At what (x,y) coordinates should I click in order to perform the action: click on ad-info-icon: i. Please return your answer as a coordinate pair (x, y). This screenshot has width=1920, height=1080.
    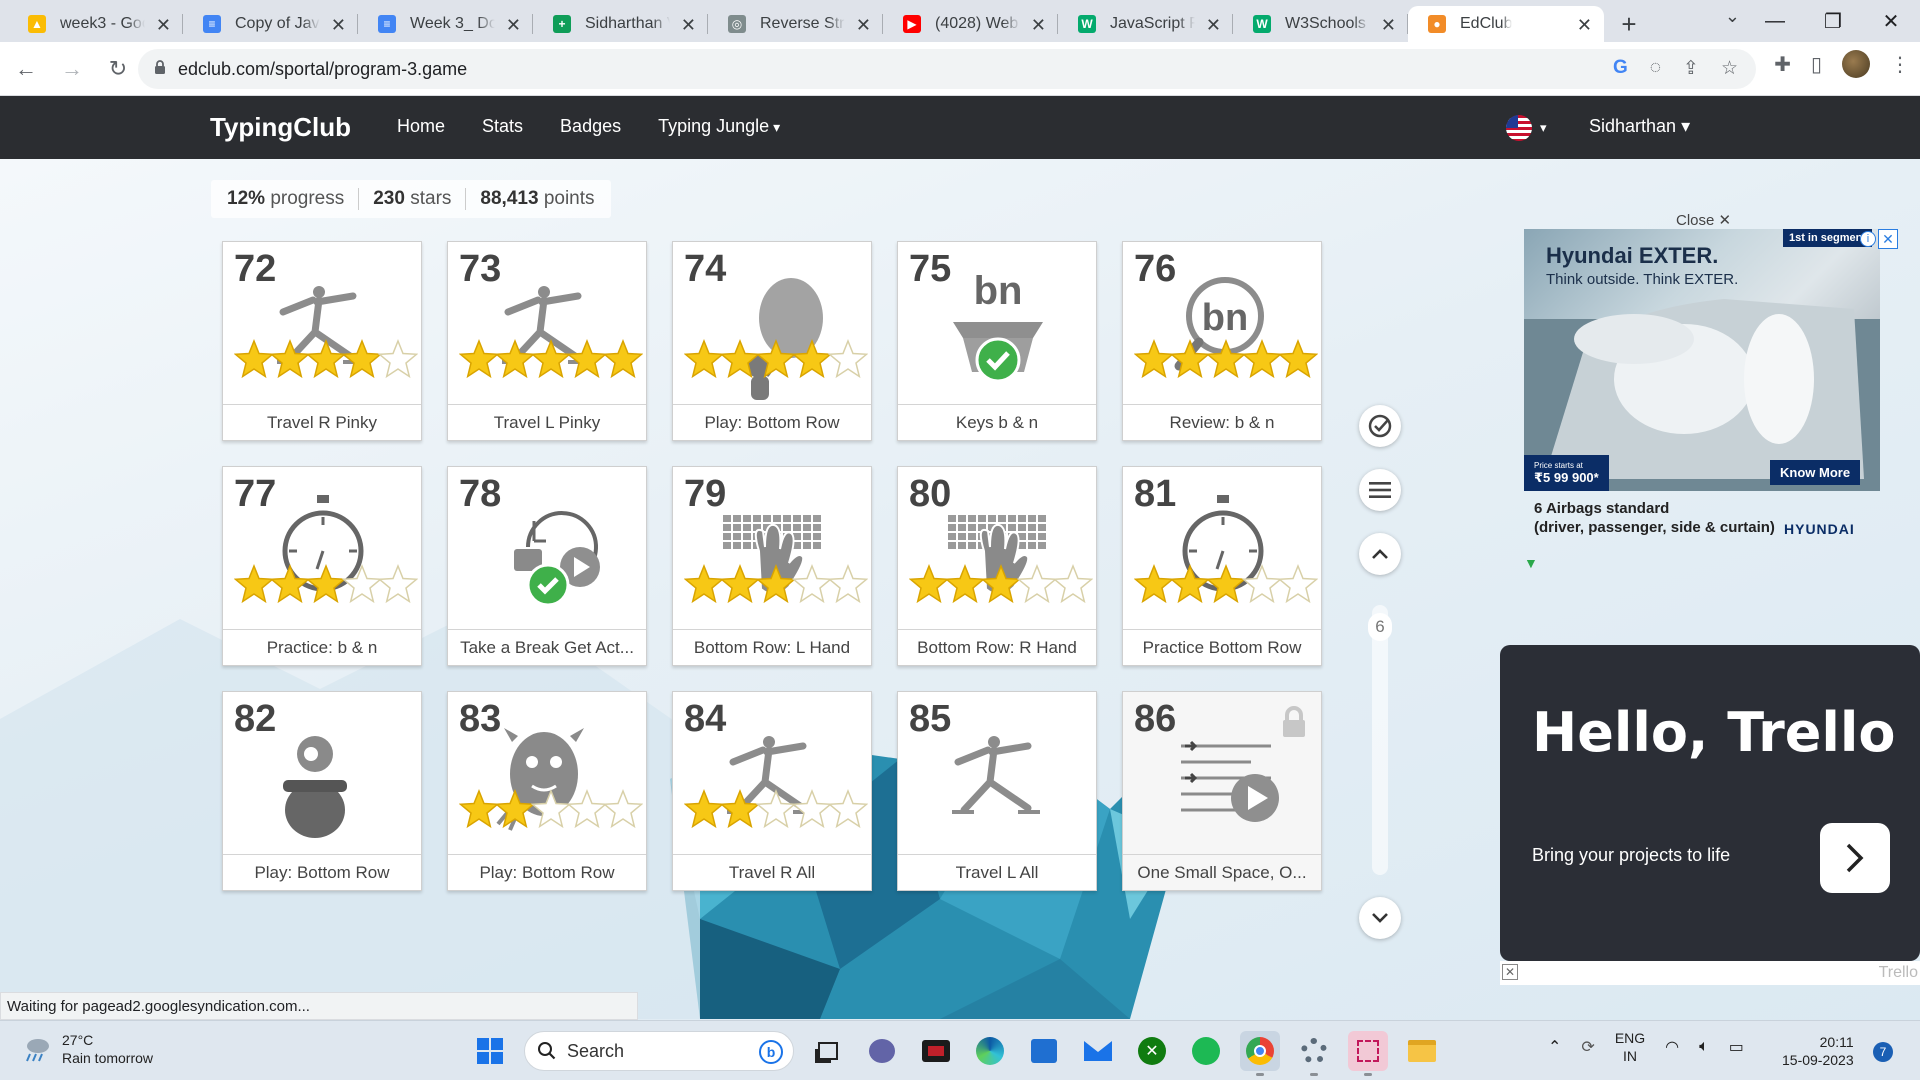
    Looking at the image, I should click on (1868, 239).